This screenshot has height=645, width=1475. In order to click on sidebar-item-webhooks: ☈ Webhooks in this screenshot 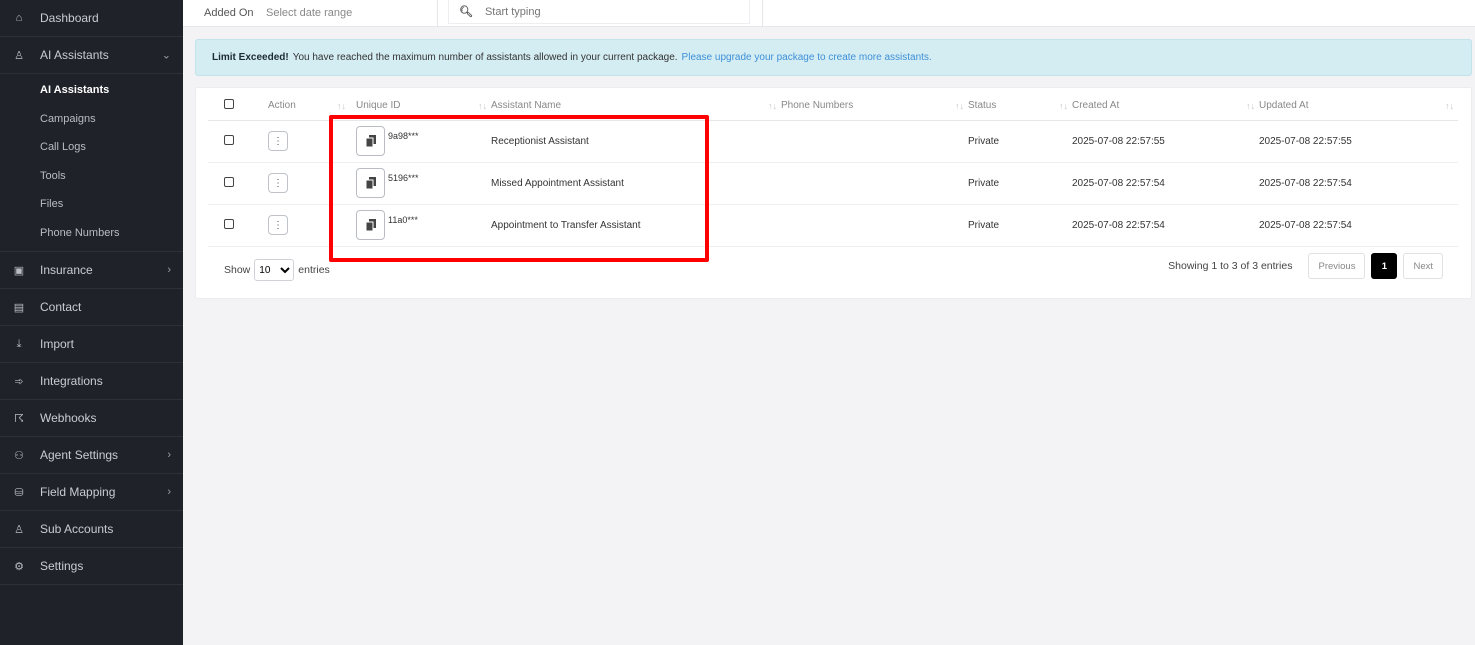, I will do `click(91, 418)`.